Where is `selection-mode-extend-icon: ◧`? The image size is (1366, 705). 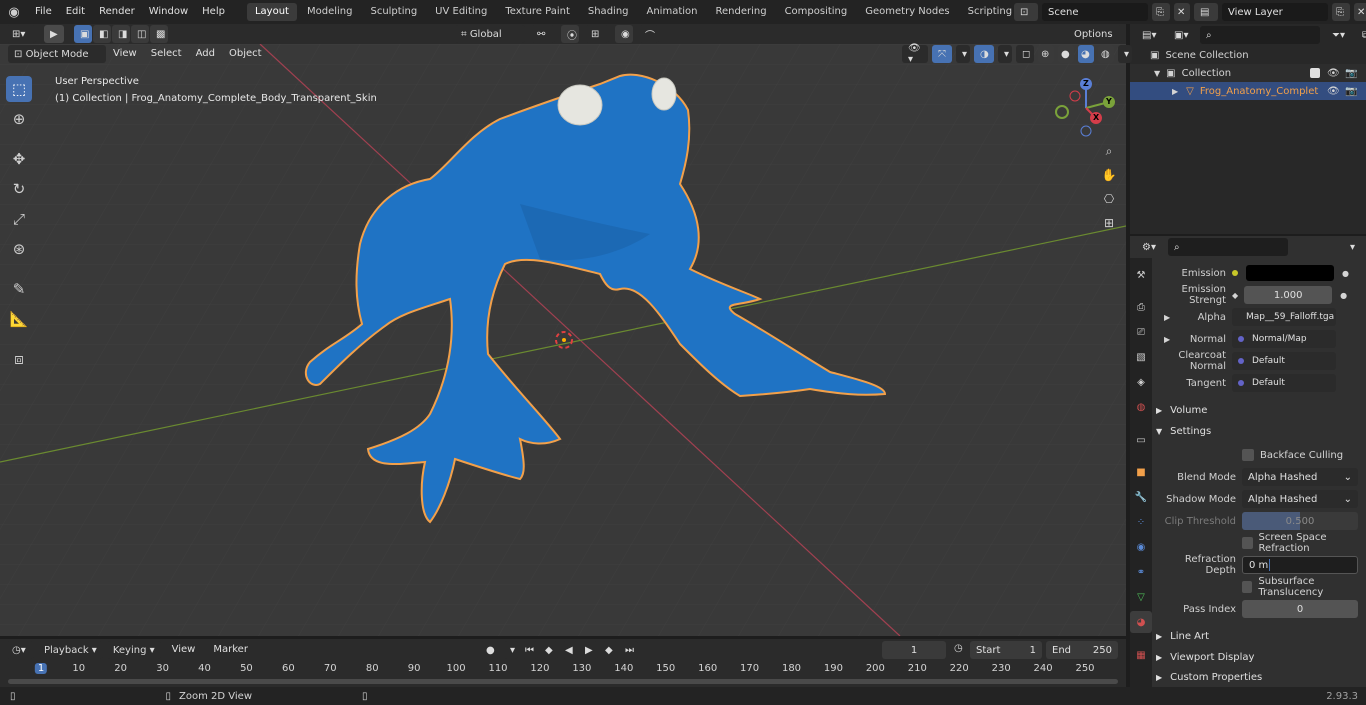
selection-mode-extend-icon: ◧ is located at coordinates (102, 34).